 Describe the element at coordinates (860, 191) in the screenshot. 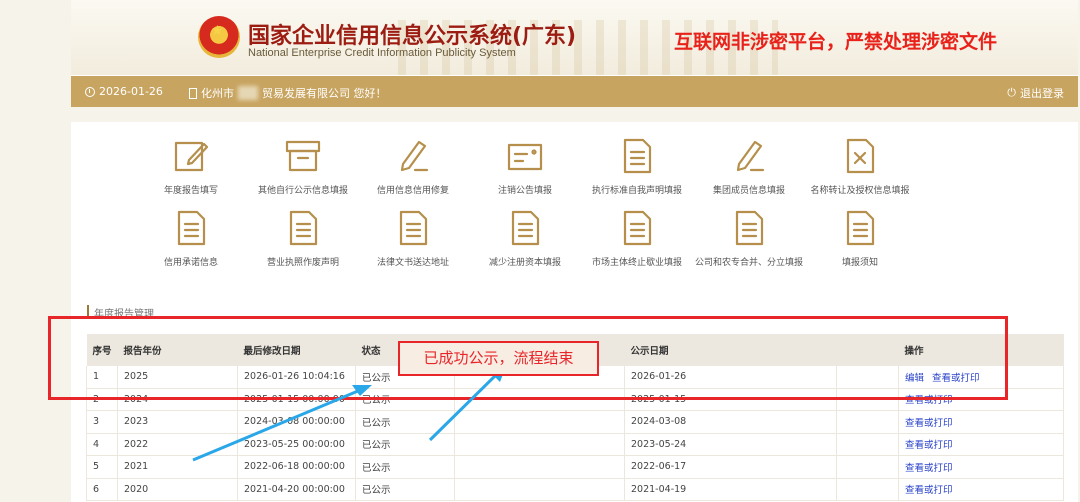

I see `tile-label: 名称转让及授权信息填报` at that location.